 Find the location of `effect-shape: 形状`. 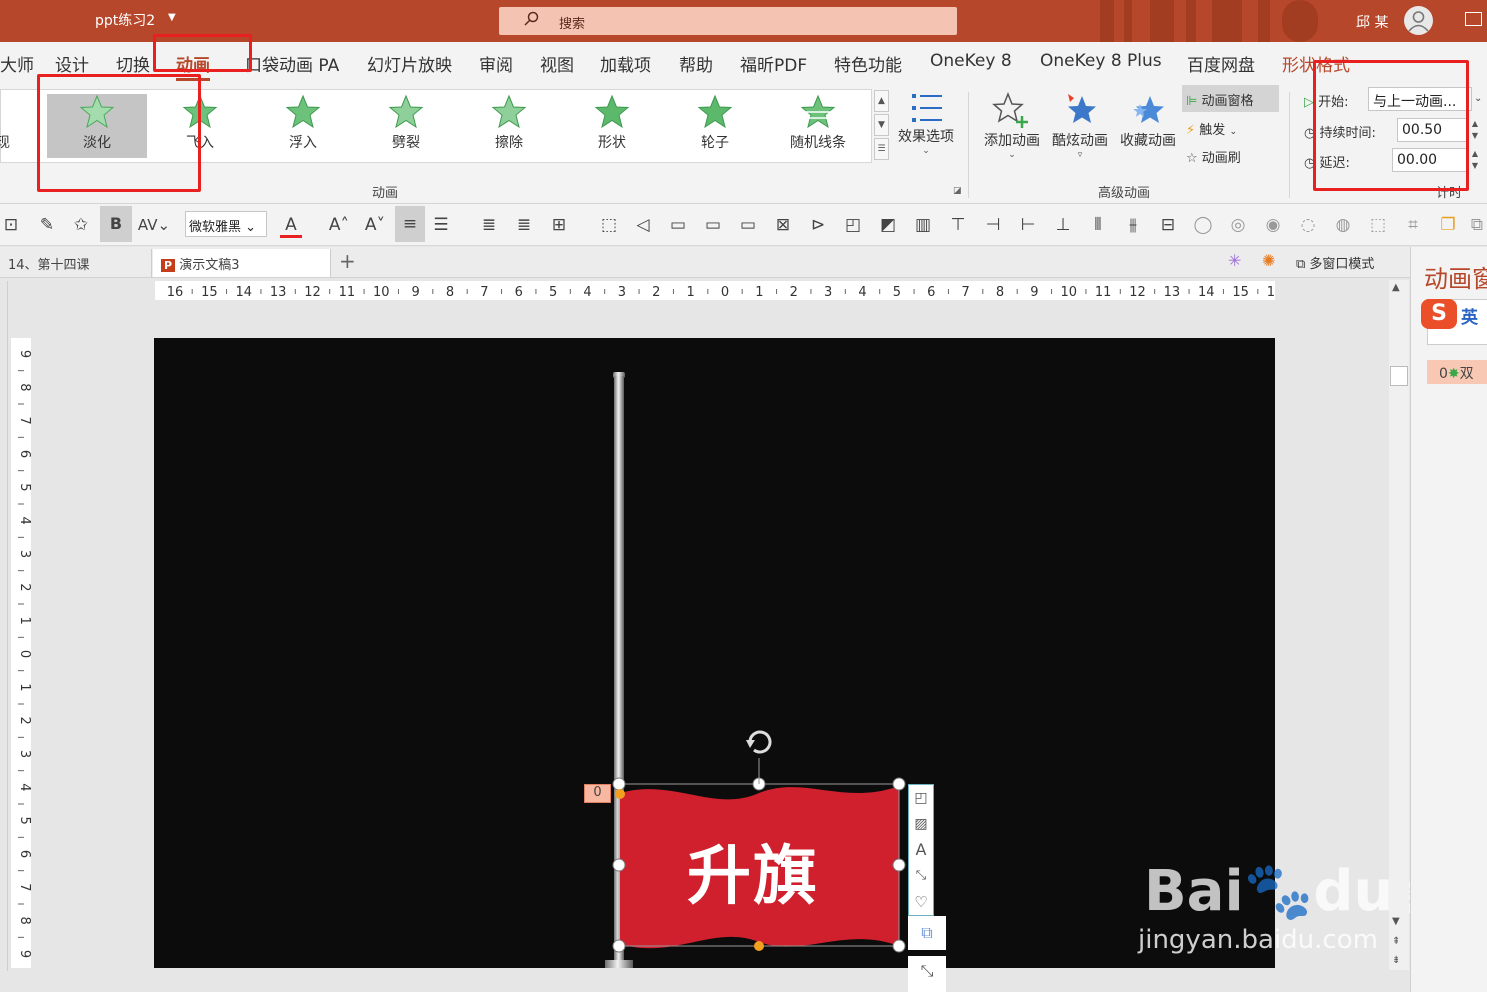

effect-shape: 形状 is located at coordinates (612, 126).